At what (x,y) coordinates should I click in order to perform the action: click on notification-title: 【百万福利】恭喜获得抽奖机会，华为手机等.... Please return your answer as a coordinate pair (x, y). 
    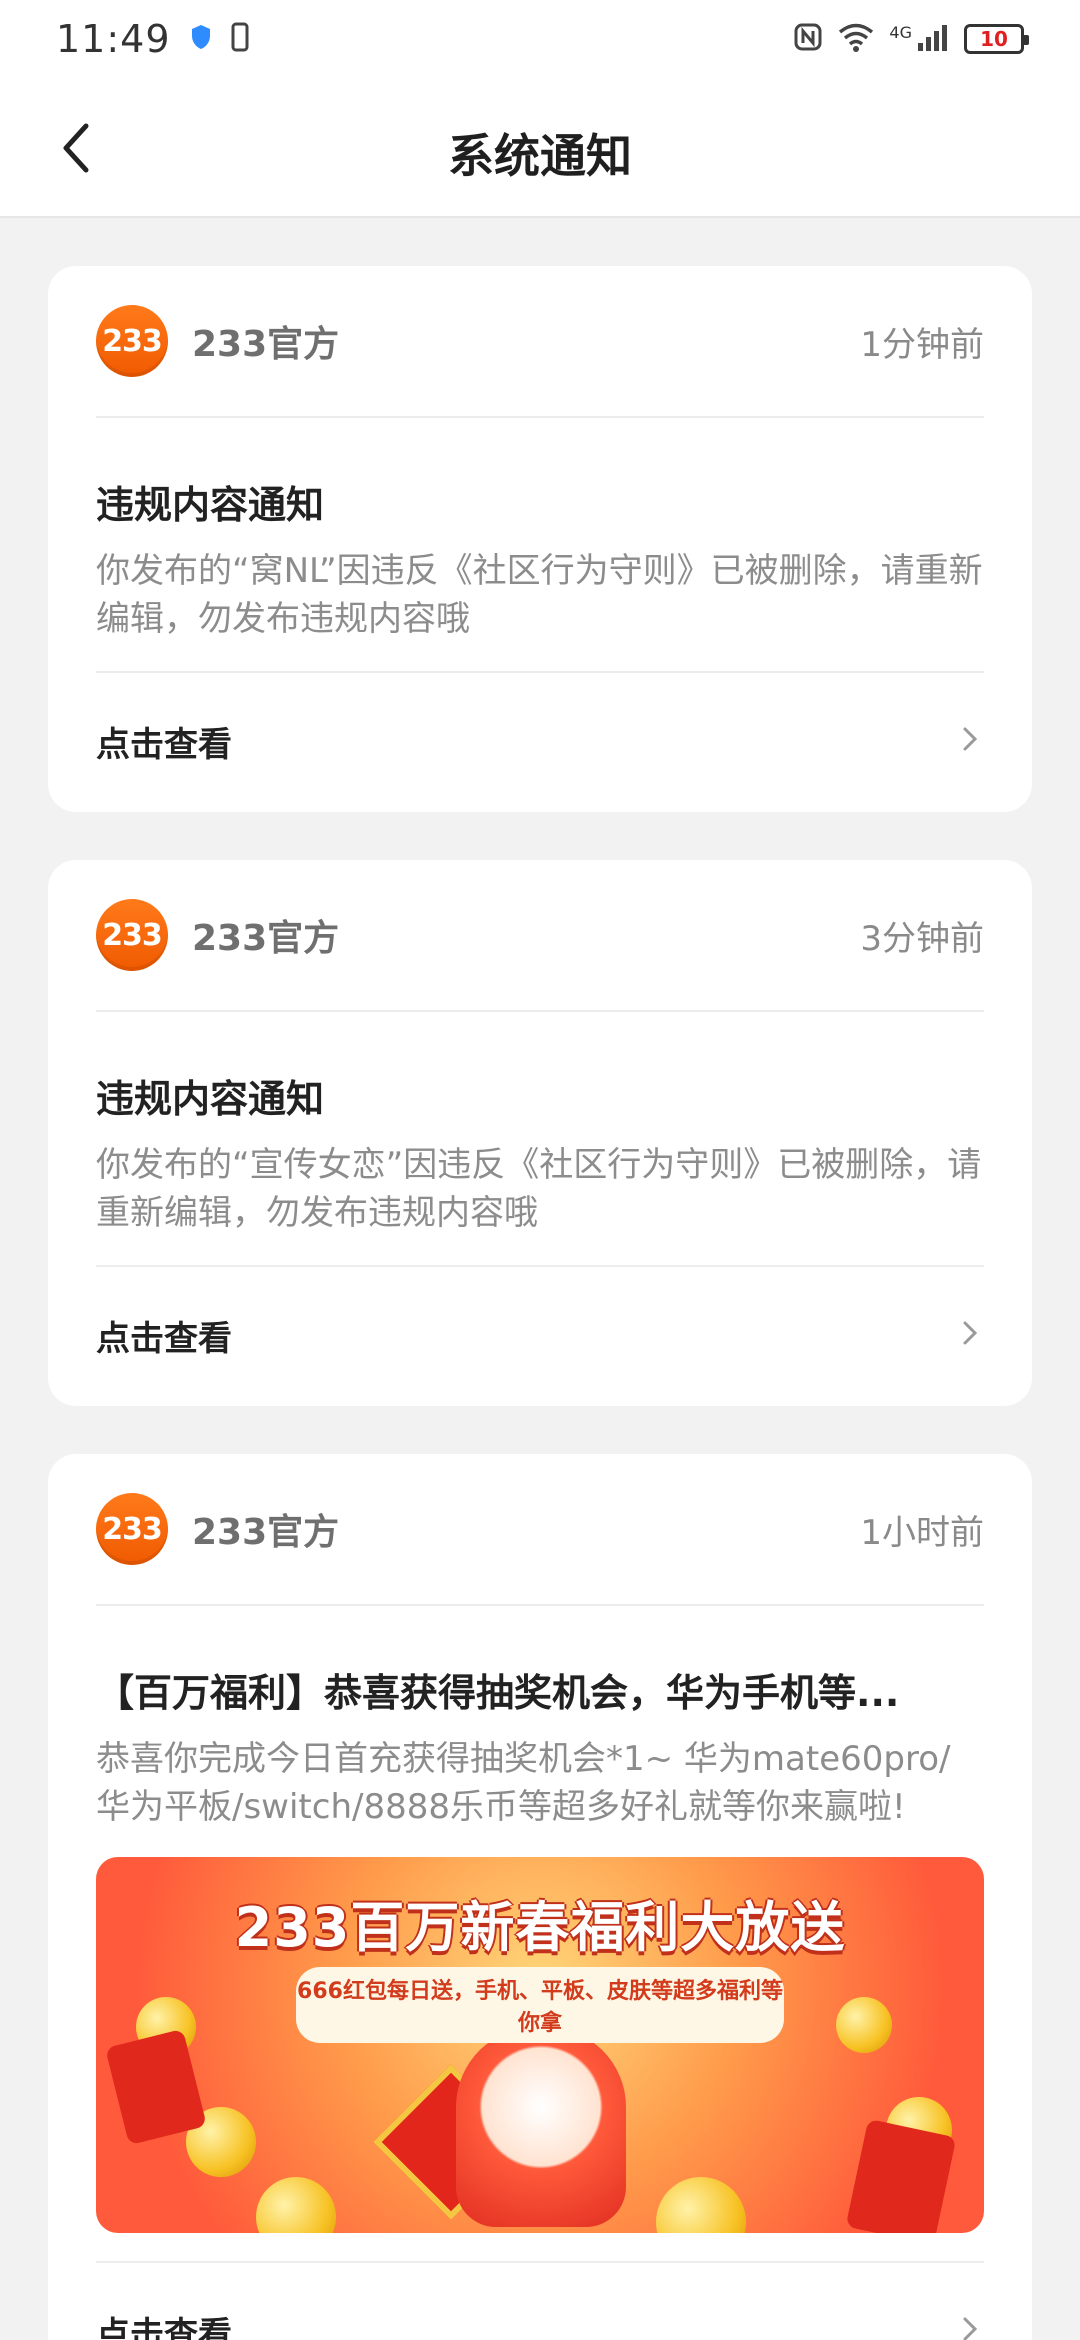
    Looking at the image, I should click on (498, 1693).